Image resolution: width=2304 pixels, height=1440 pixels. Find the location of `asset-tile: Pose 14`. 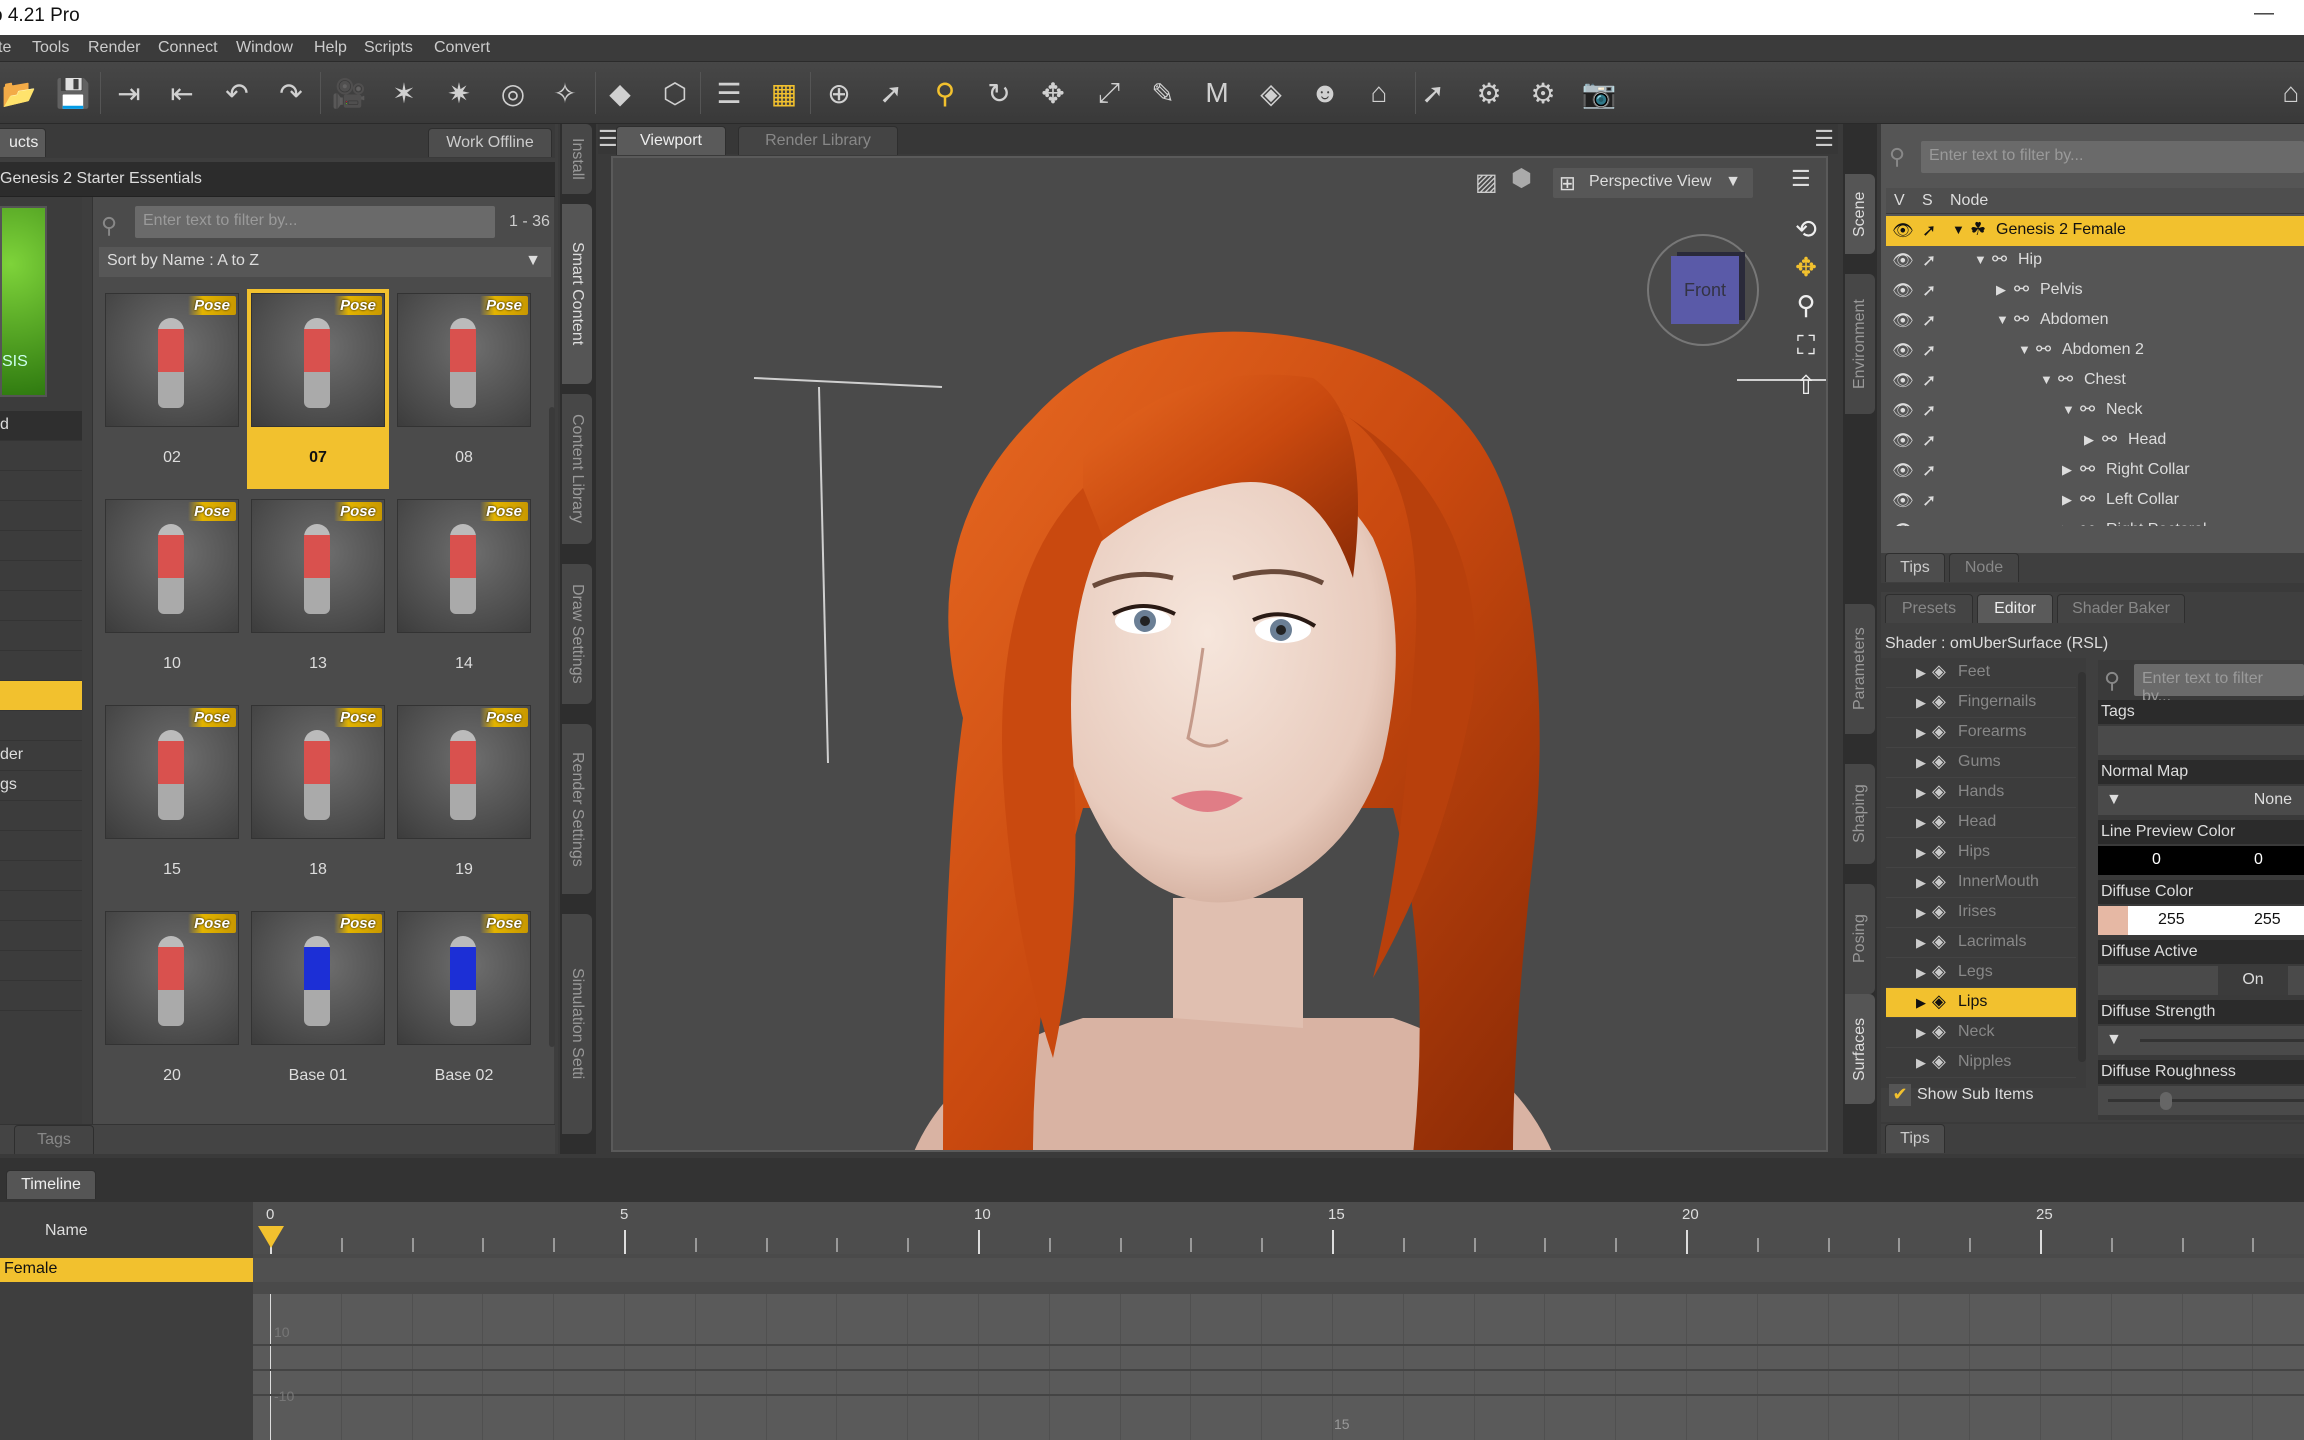

asset-tile: Pose 14 is located at coordinates (464, 595).